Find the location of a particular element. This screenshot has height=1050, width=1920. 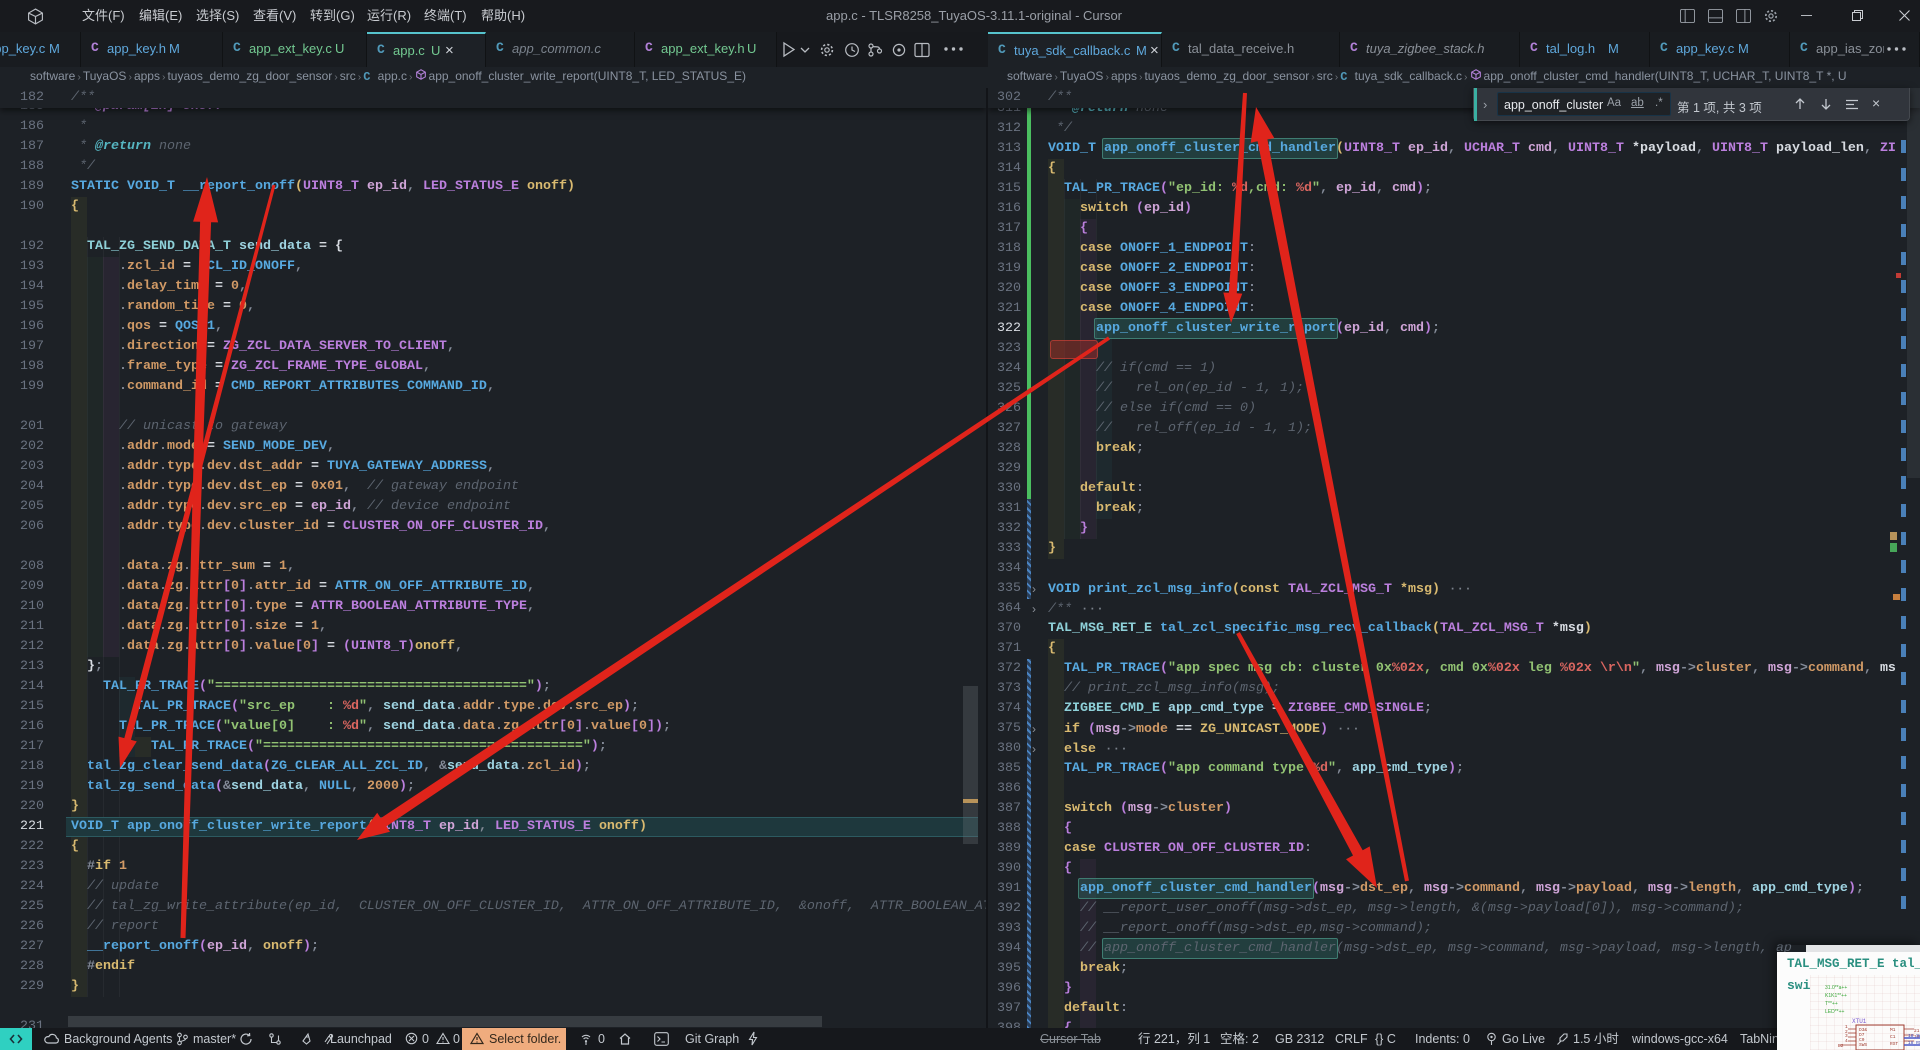

svg-text: T**++ is located at coordinates (1831, 1004).